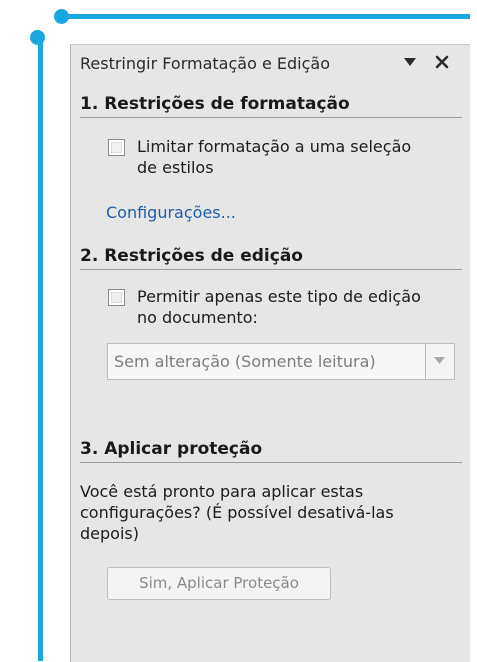  I want to click on pane-header: Restringir Formatação e Edição, so click(270, 63).